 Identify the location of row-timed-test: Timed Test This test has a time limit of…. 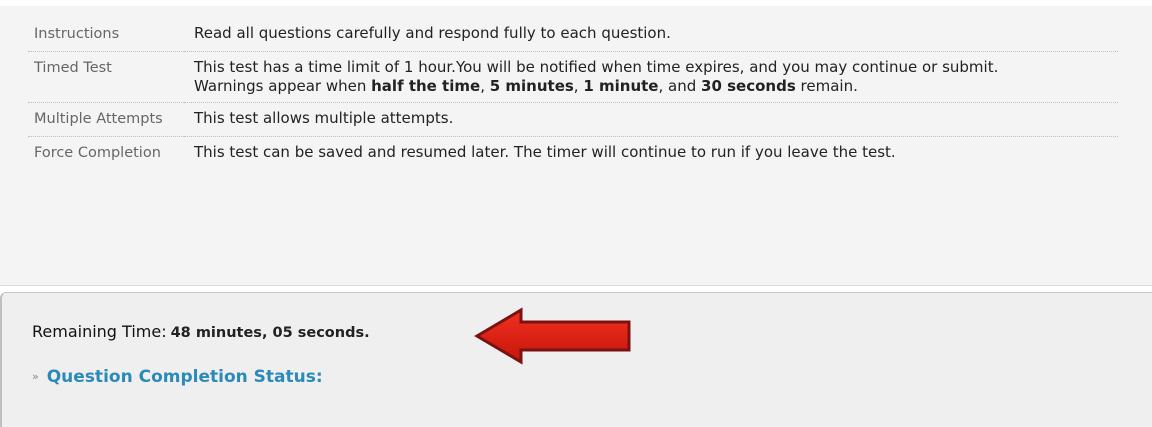
(573, 77).